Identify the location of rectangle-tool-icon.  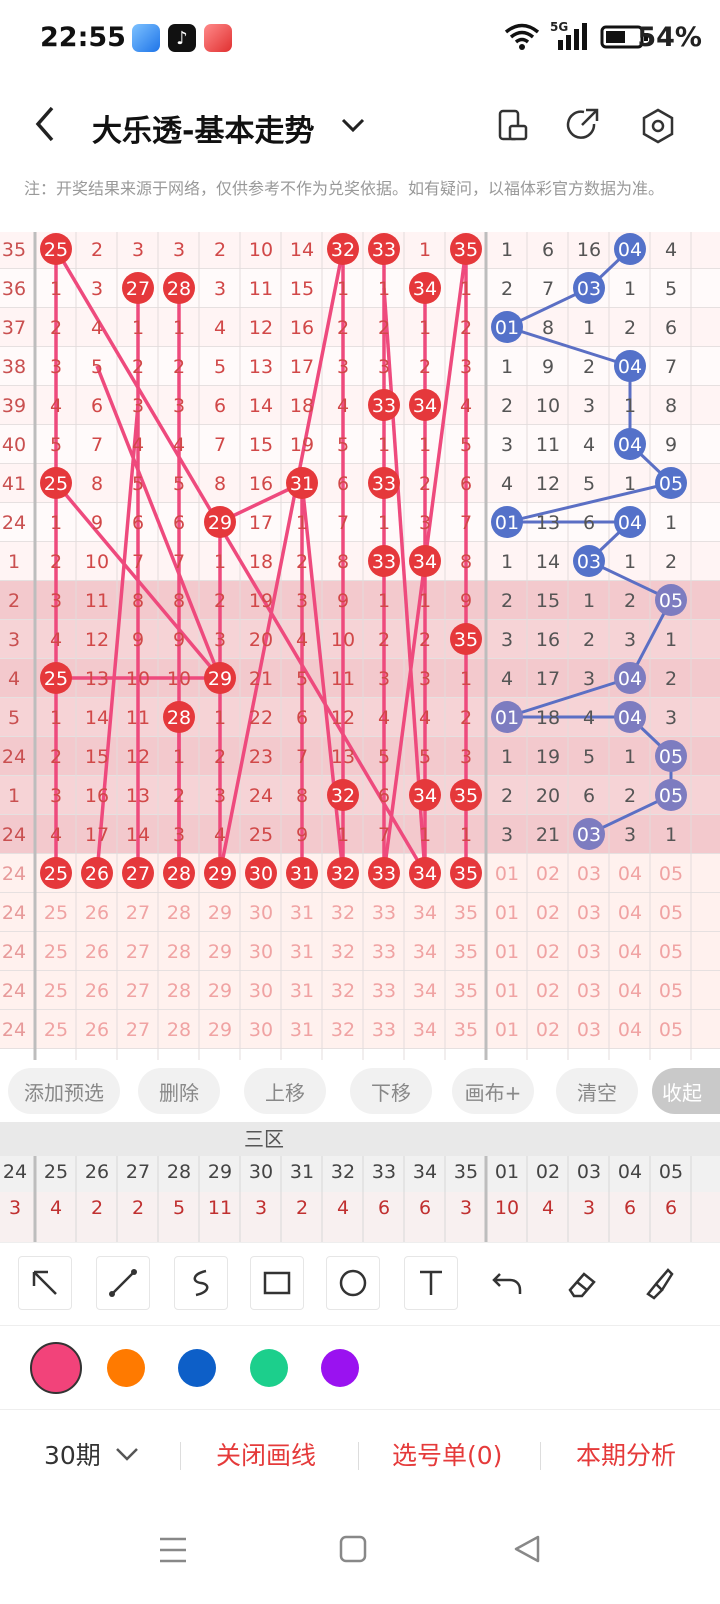
(277, 1283).